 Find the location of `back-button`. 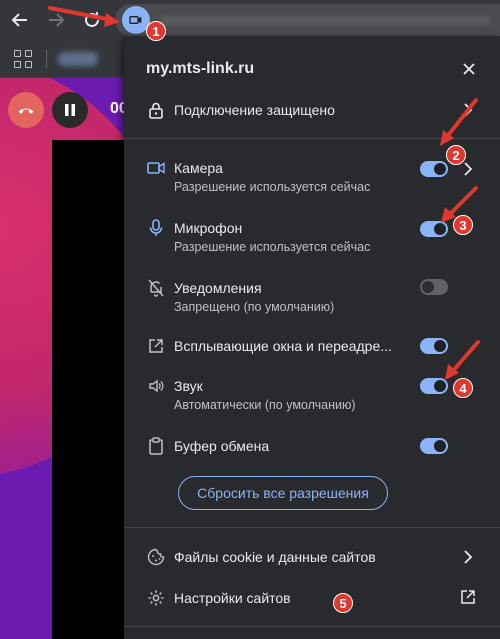

back-button is located at coordinates (20, 20).